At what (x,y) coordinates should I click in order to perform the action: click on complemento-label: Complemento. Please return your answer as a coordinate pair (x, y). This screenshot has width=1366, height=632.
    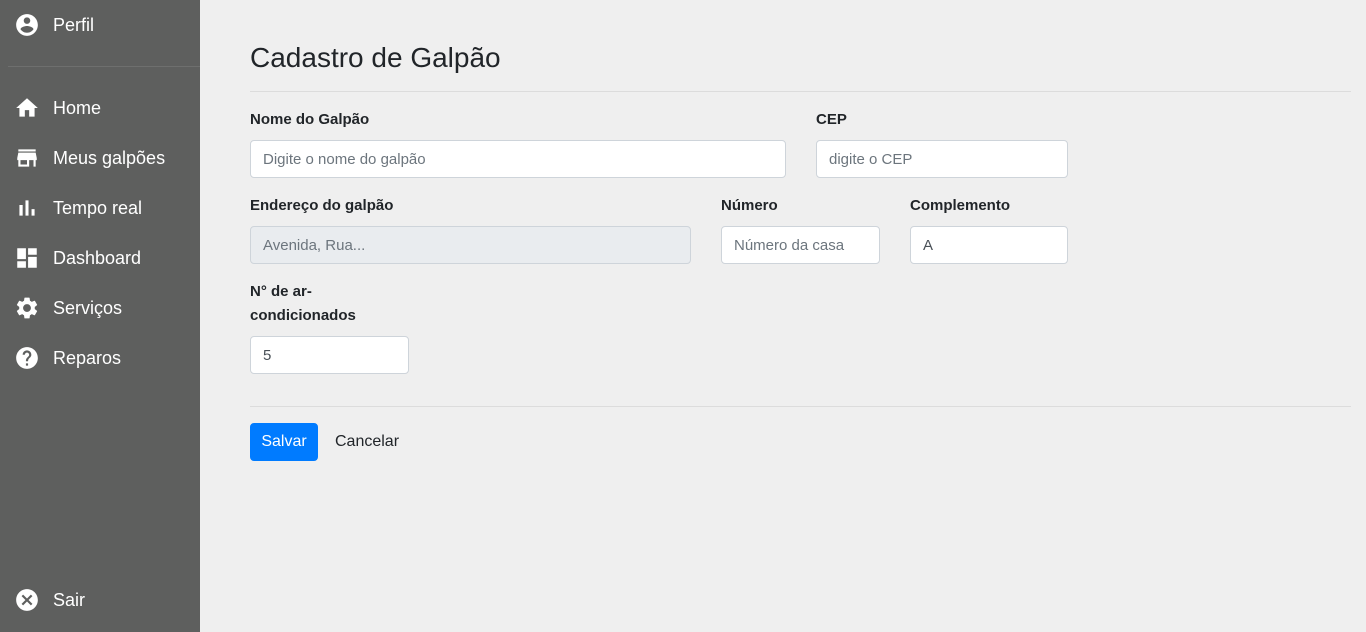
    Looking at the image, I should click on (960, 205).